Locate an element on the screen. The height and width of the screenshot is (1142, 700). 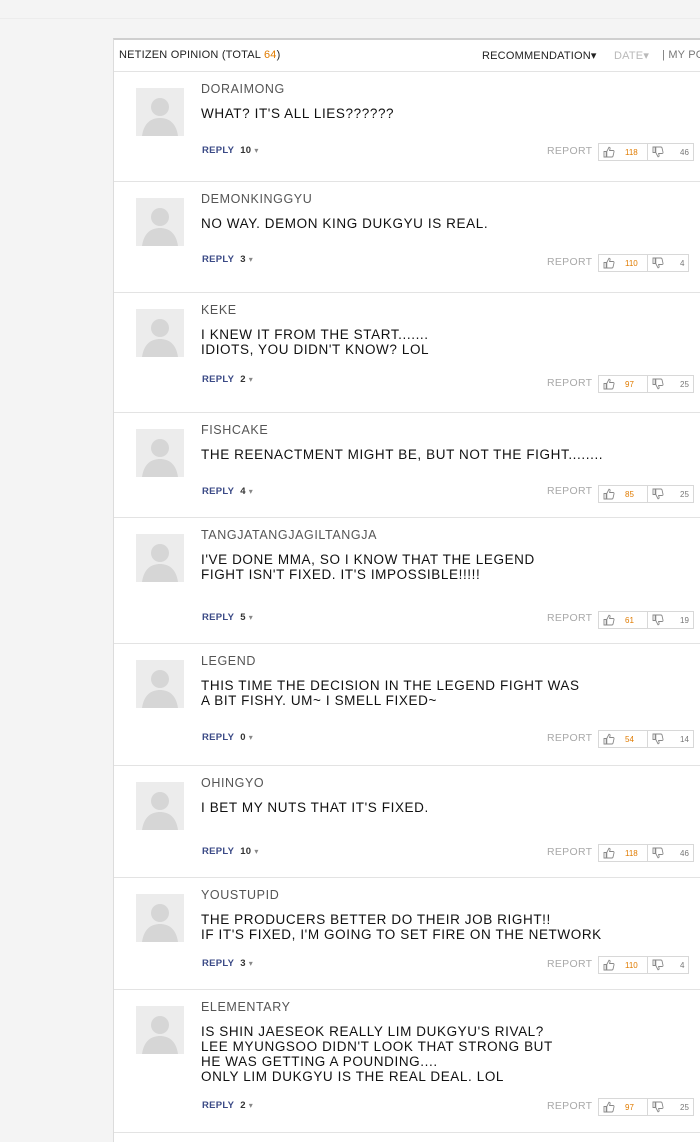
downvote-button: 19 is located at coordinates (670, 620).